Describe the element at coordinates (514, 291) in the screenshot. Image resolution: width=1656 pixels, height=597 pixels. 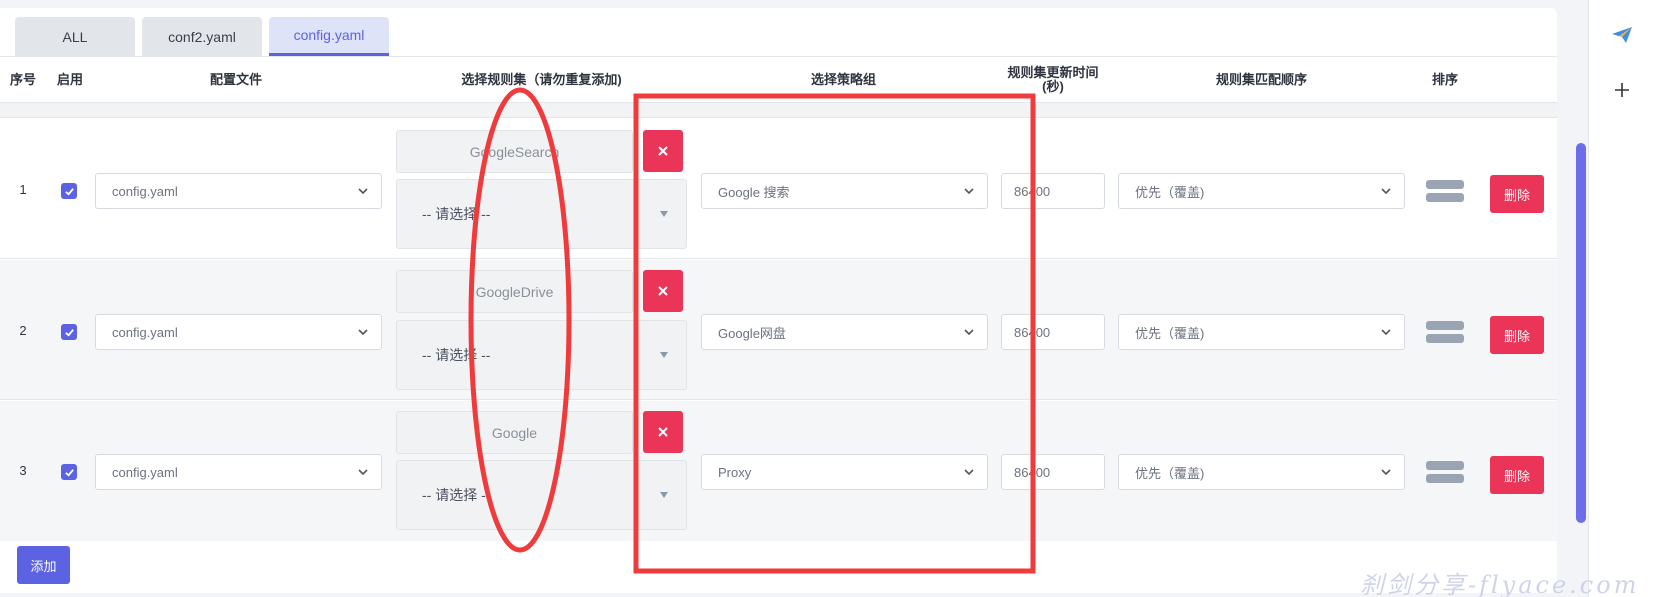
I see `rule-set-tag: GoogleDrive` at that location.